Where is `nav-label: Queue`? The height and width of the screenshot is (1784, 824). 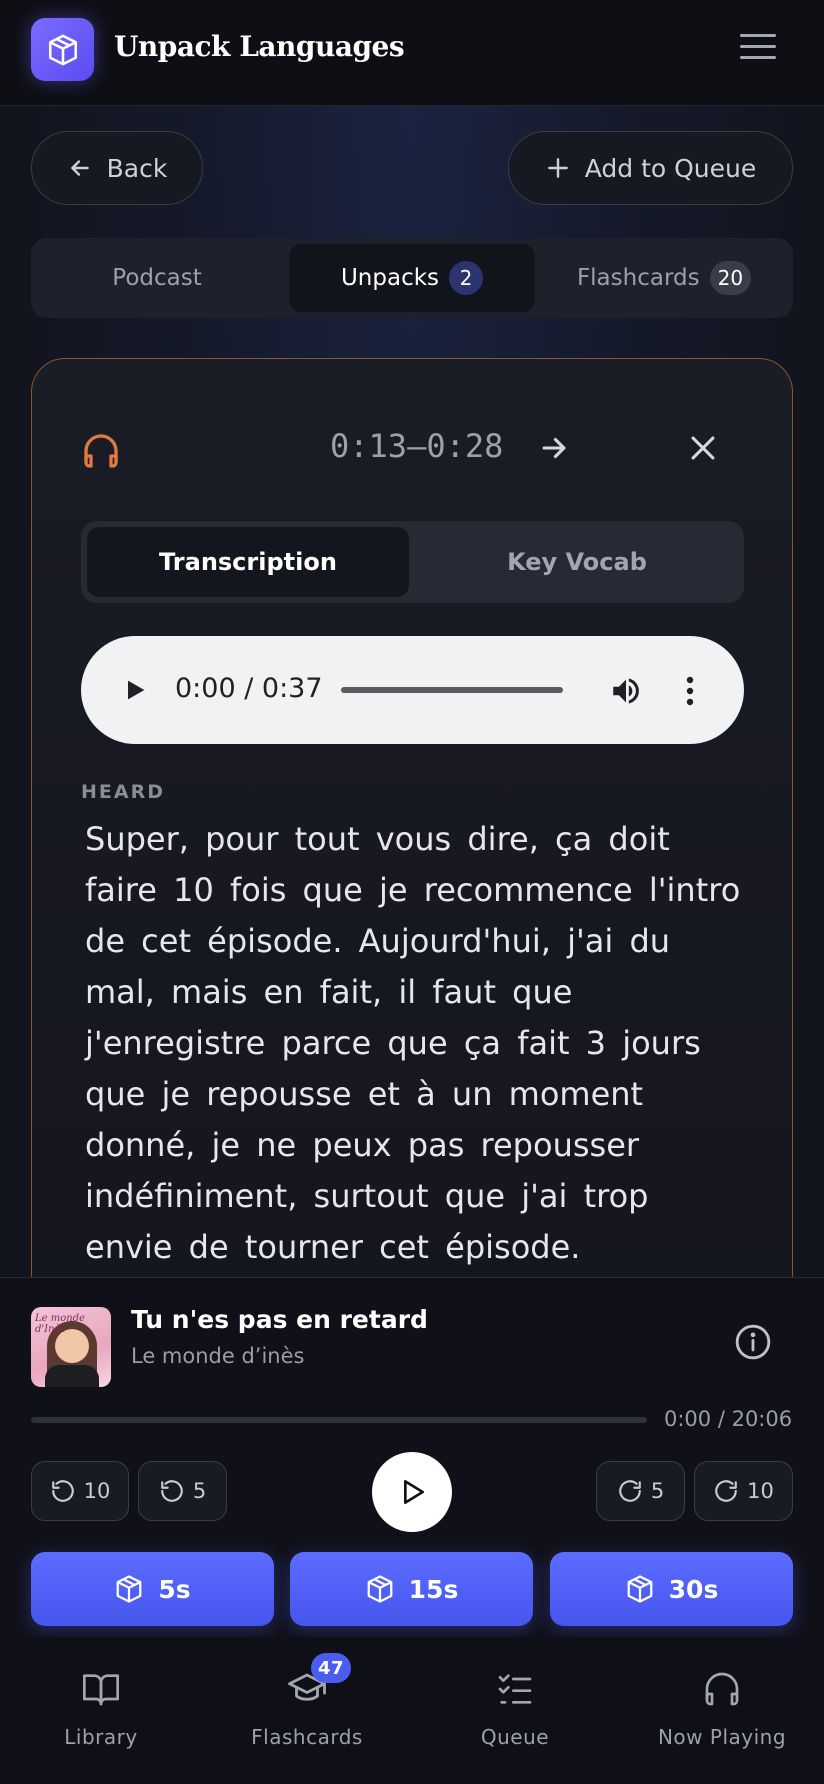 nav-label: Queue is located at coordinates (515, 1737).